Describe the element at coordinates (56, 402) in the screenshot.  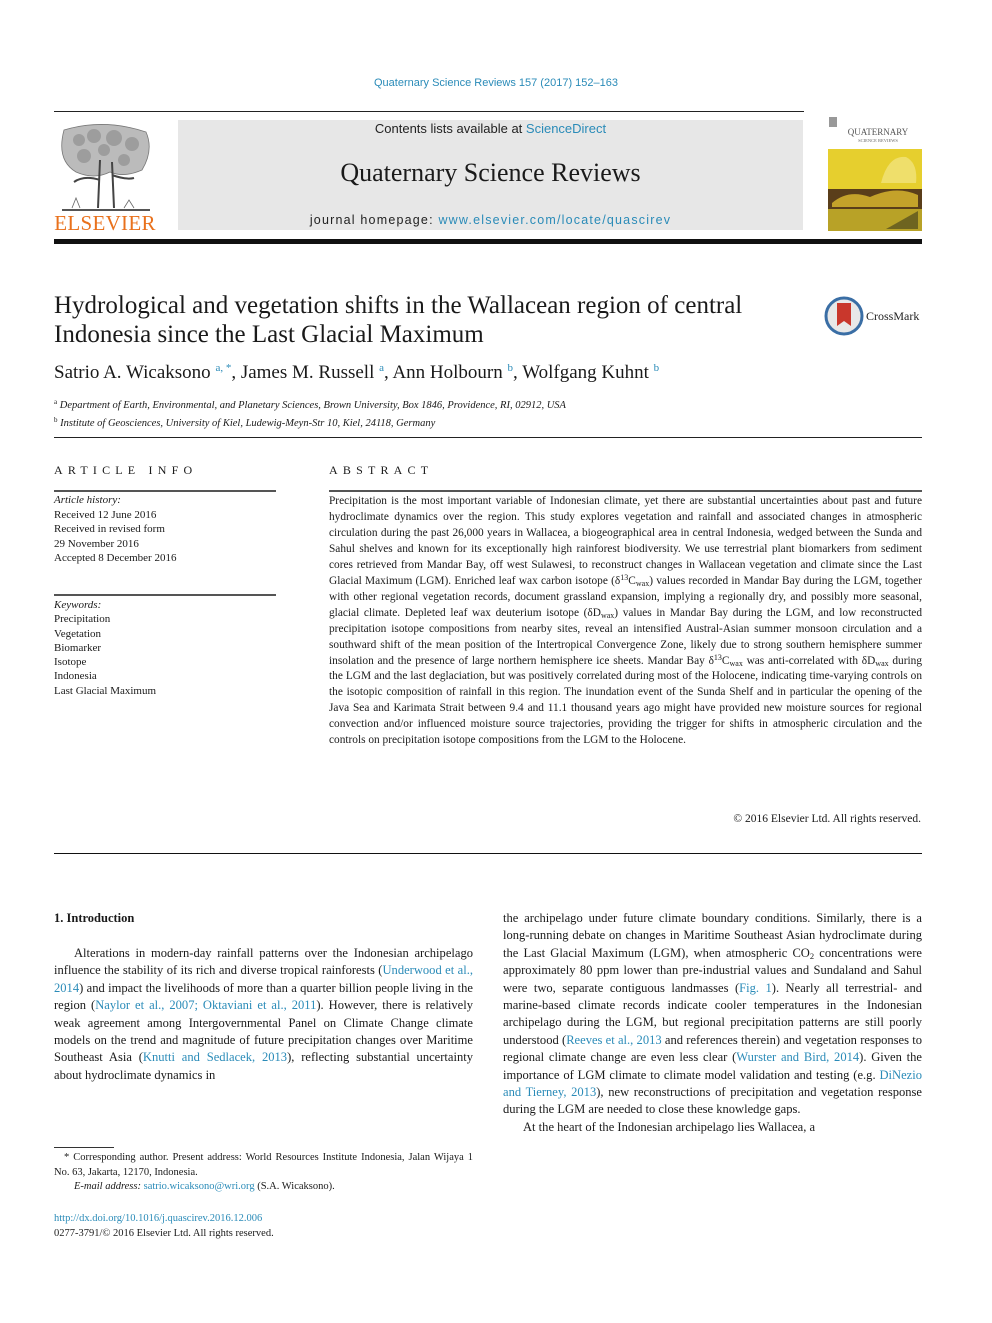
I see `affiliation-mark: a` at that location.